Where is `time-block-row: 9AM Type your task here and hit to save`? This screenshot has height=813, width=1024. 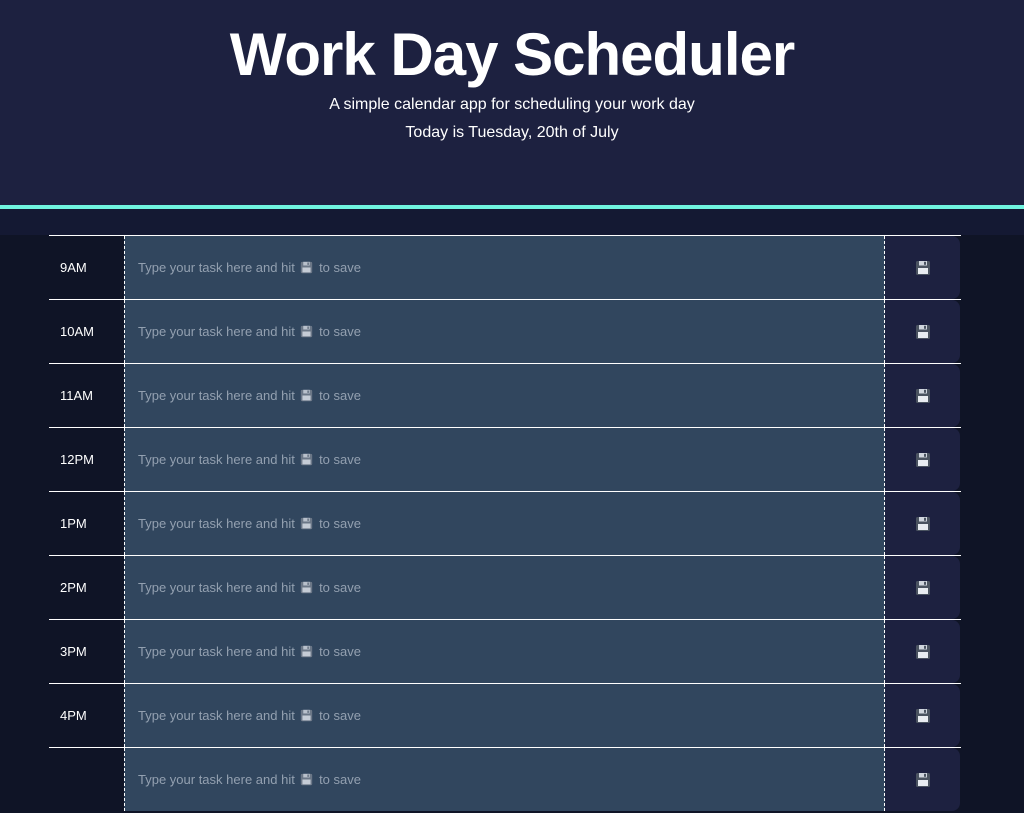 time-block-row: 9AM Type your task here and hit to save is located at coordinates (505, 267).